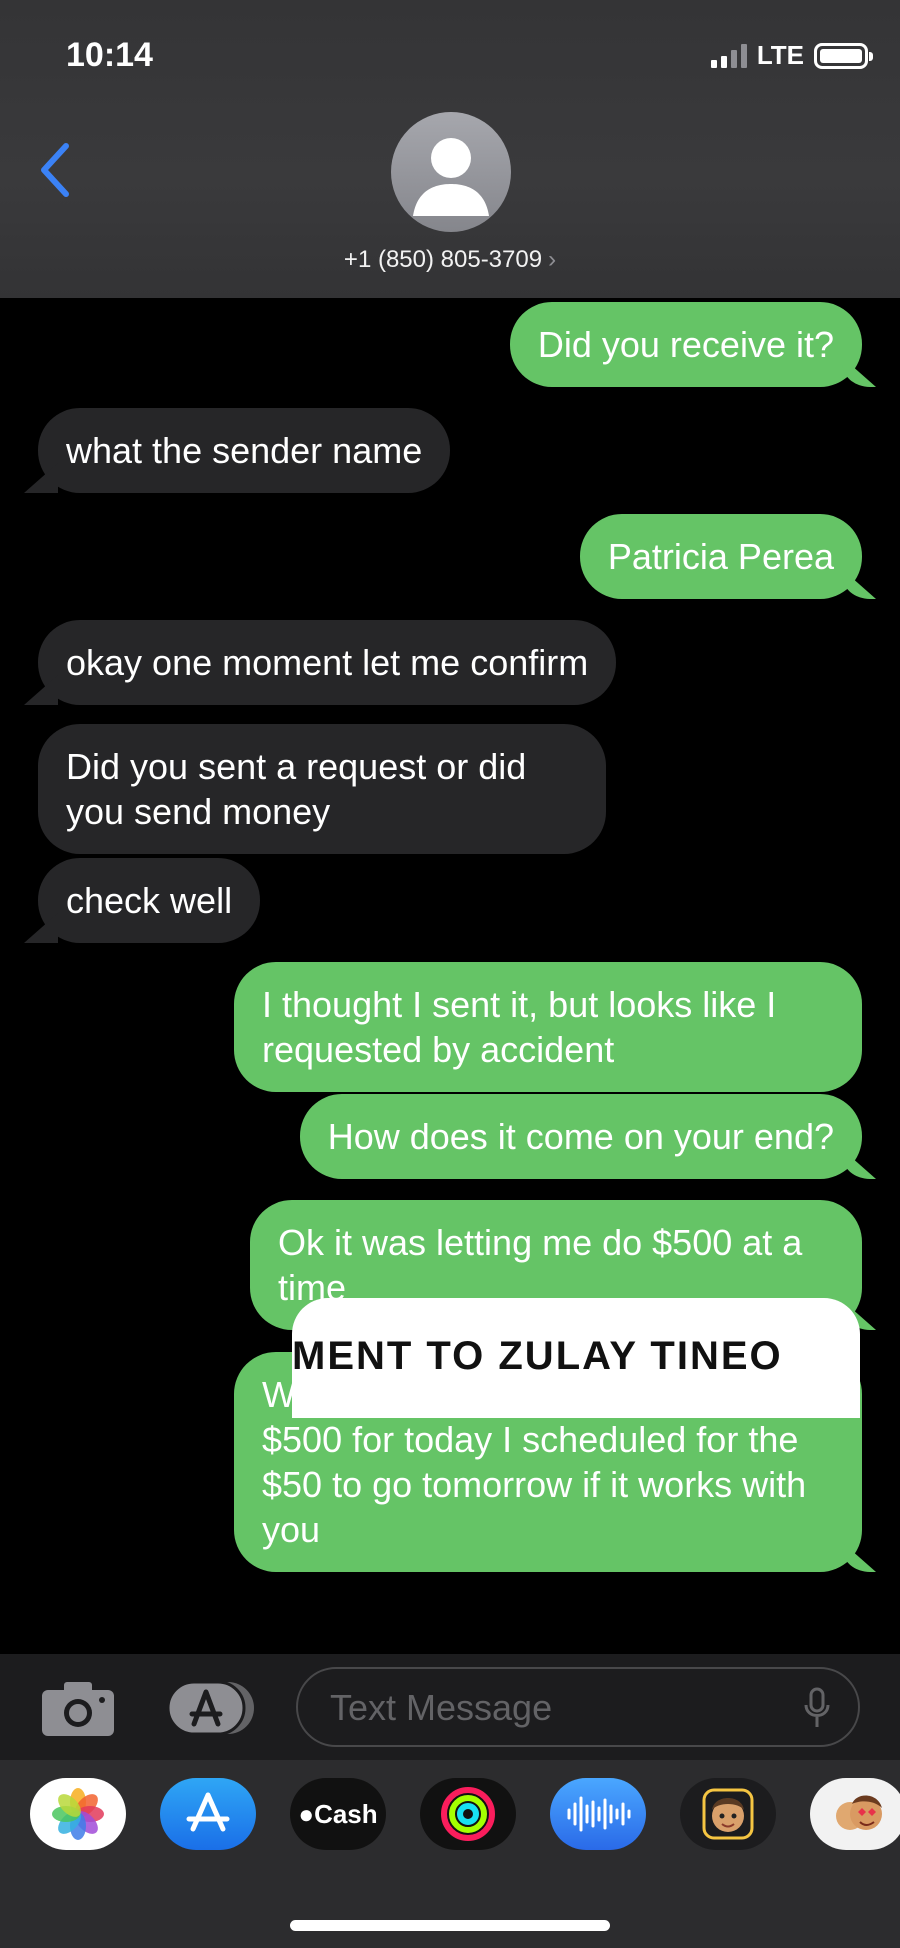  Describe the element at coordinates (843, 55) in the screenshot. I see `battery-icon` at that location.